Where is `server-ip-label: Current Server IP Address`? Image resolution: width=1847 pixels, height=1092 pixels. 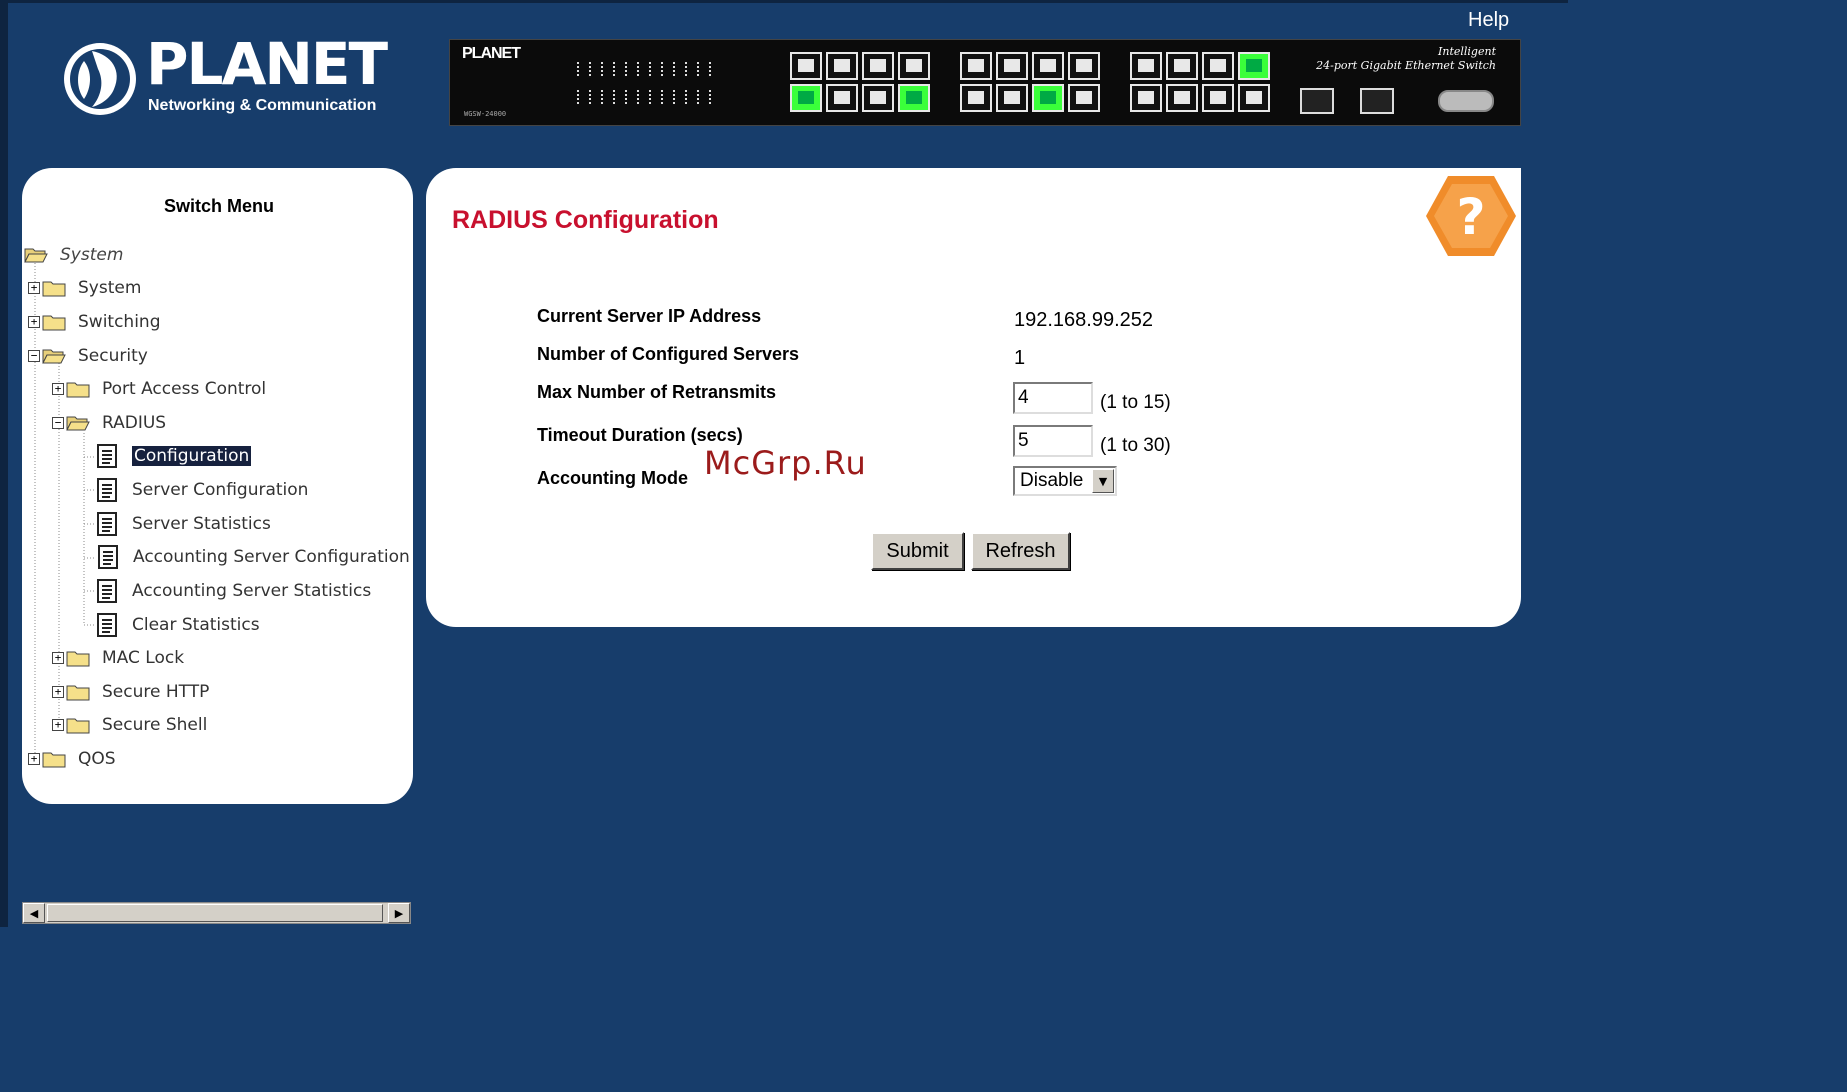 server-ip-label: Current Server IP Address is located at coordinates (649, 316).